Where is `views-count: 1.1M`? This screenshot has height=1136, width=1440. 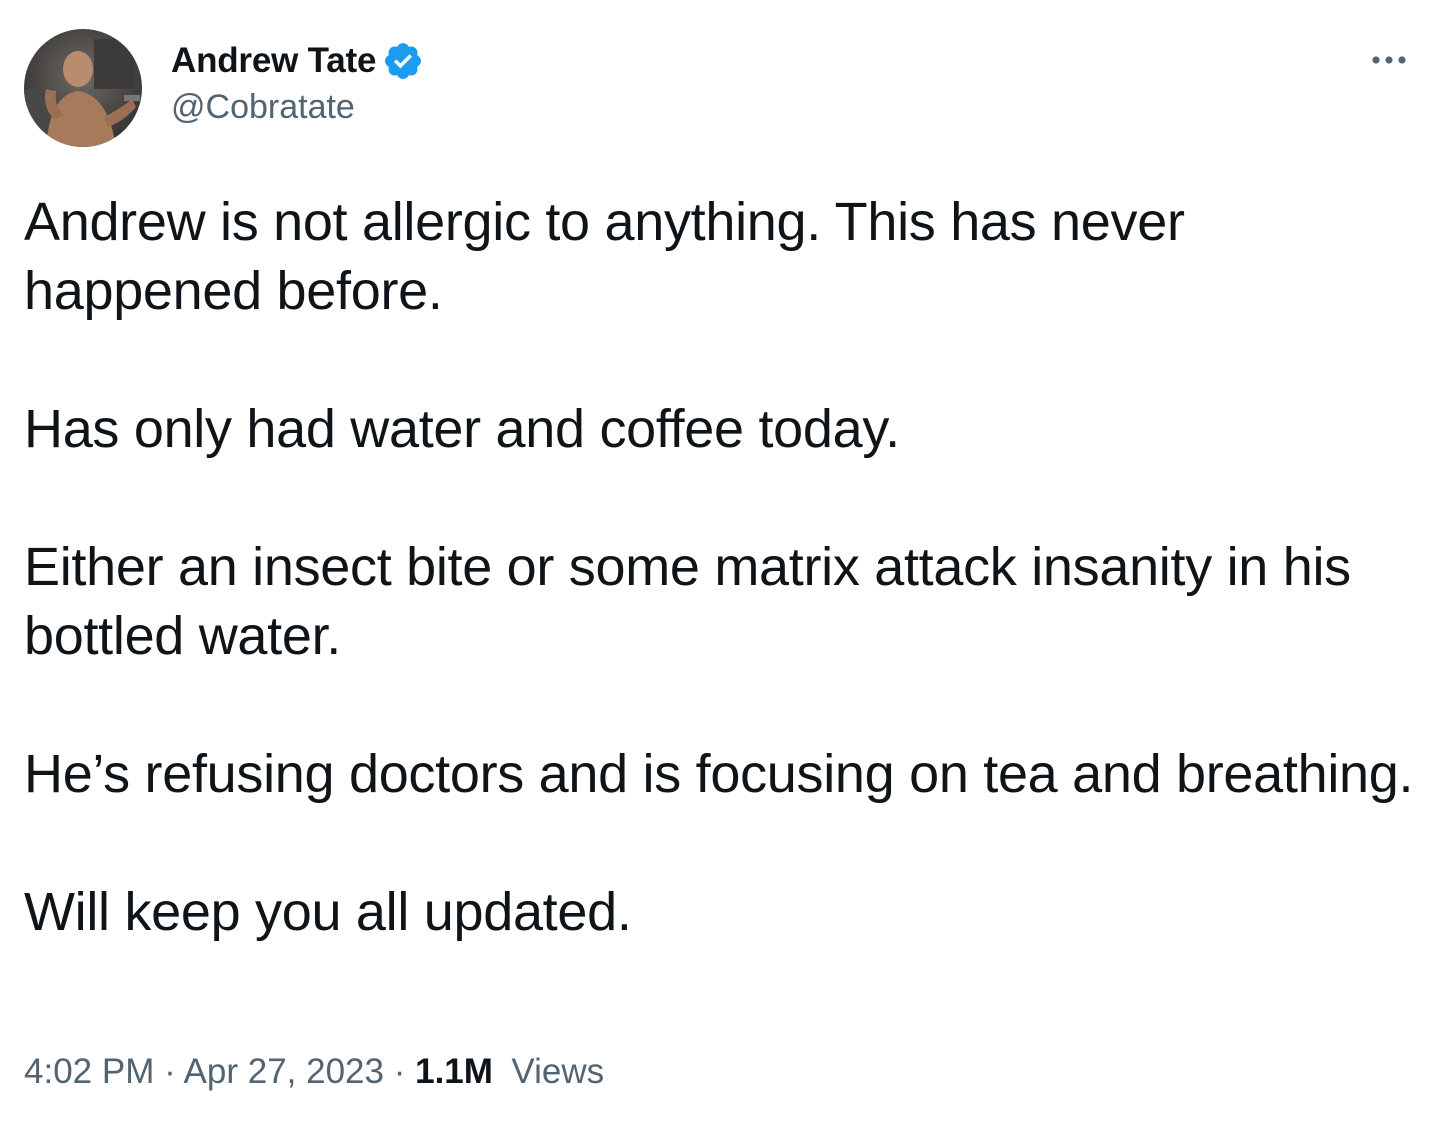
views-count: 1.1M is located at coordinates (454, 1071).